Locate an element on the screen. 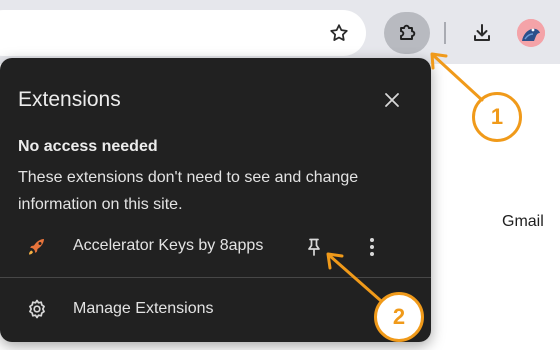  close-icon is located at coordinates (392, 100).